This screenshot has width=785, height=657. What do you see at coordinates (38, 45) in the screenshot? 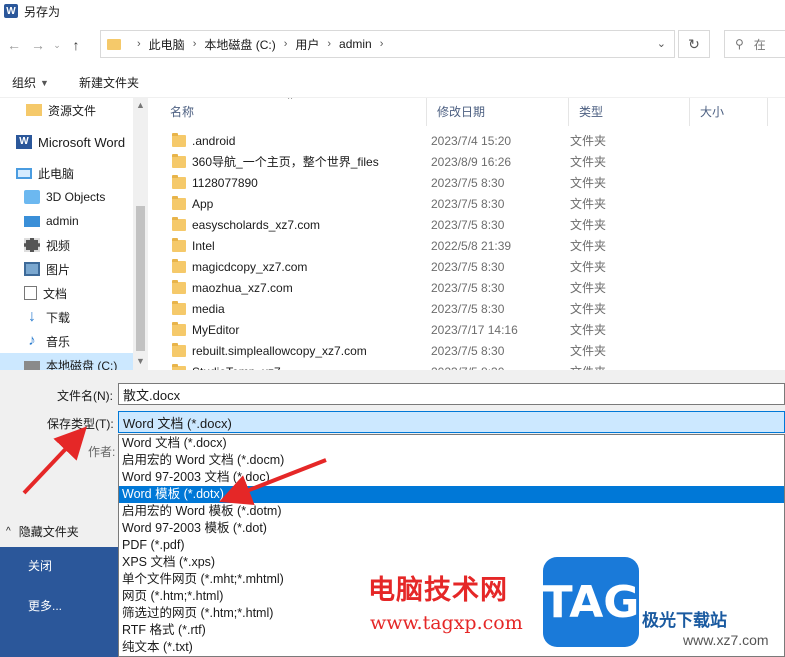
I see `forward-arrow-icon: →` at bounding box center [38, 45].